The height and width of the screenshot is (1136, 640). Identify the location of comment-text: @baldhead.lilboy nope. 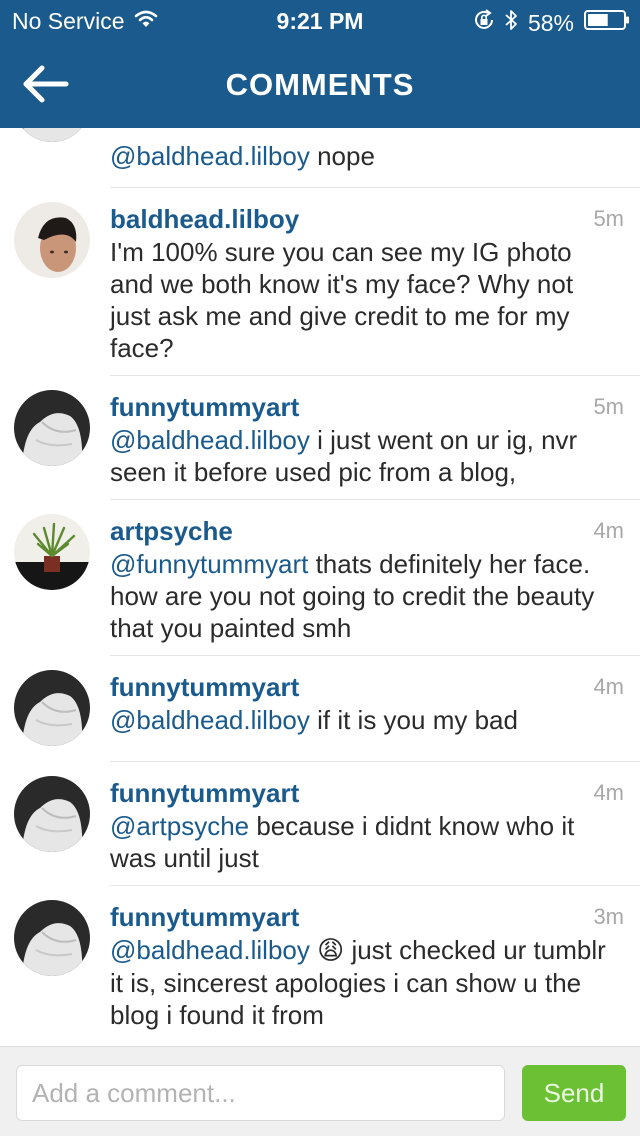
(361, 156).